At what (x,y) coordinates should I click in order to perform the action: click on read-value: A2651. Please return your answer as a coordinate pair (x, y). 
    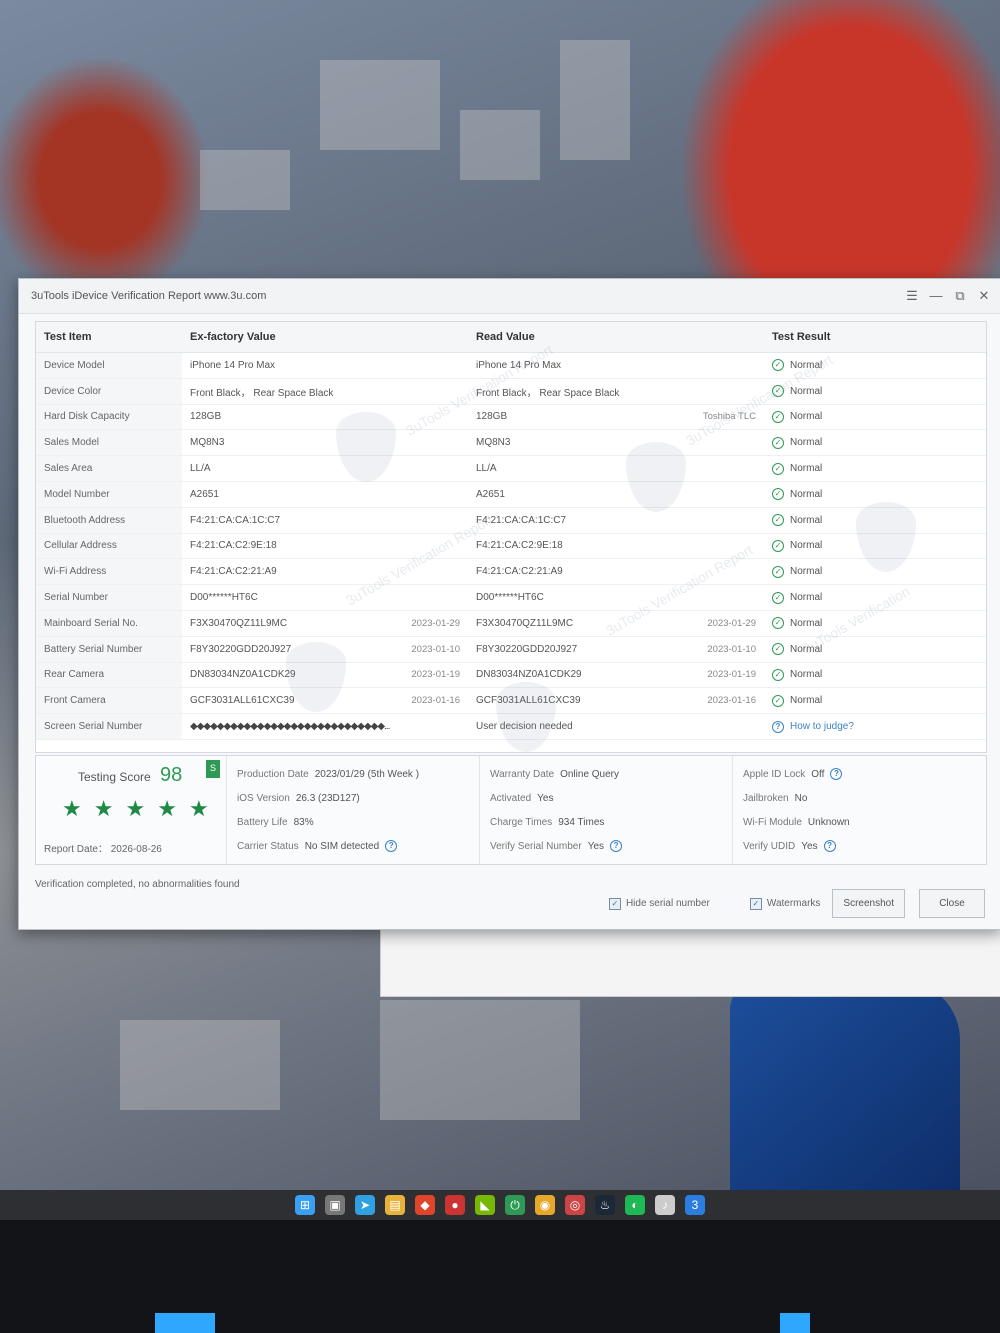
    Looking at the image, I should click on (490, 494).